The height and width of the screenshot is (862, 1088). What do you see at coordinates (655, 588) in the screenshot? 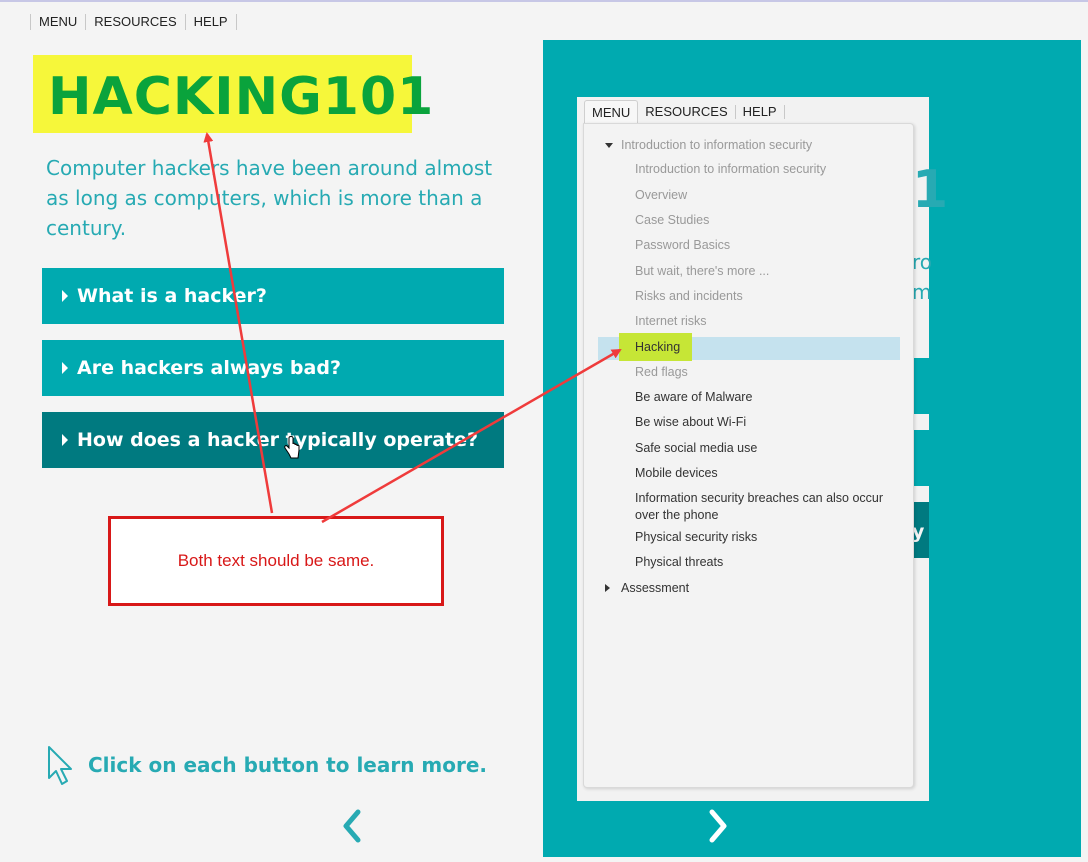
I see `menu-section-assessment: Assessment` at bounding box center [655, 588].